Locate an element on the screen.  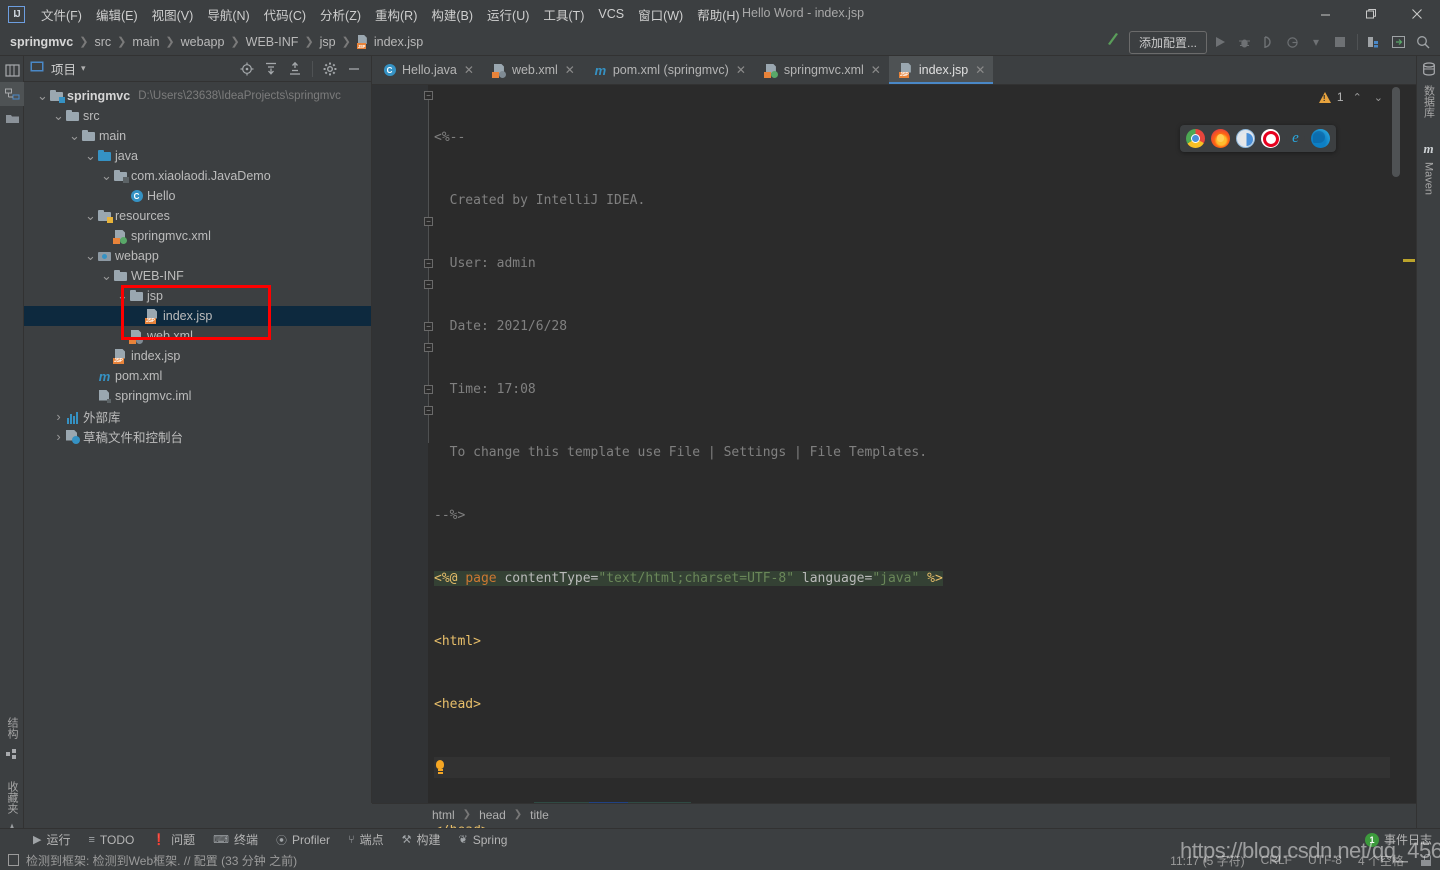
safari-icon is located at coordinates (1245, 138).